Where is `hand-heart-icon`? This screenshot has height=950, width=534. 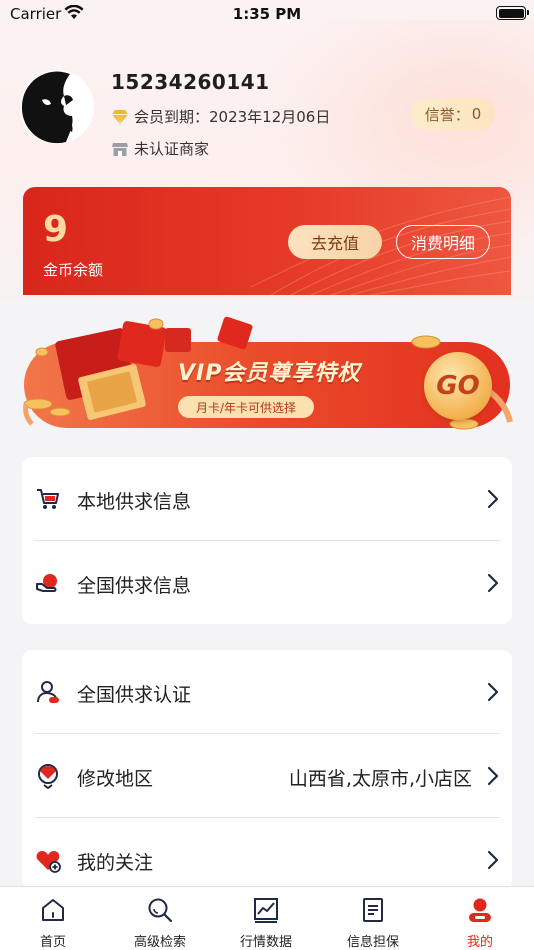
hand-heart-icon is located at coordinates (46, 583).